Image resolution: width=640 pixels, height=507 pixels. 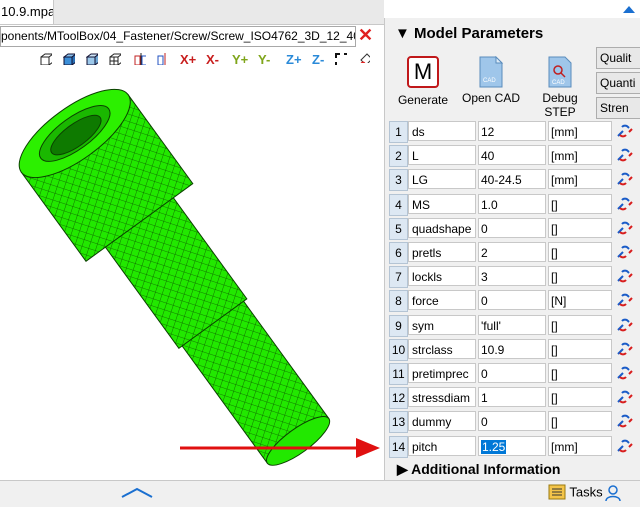 What do you see at coordinates (27, 12) in the screenshot?
I see `file-tab: 10.9.mpas` at bounding box center [27, 12].